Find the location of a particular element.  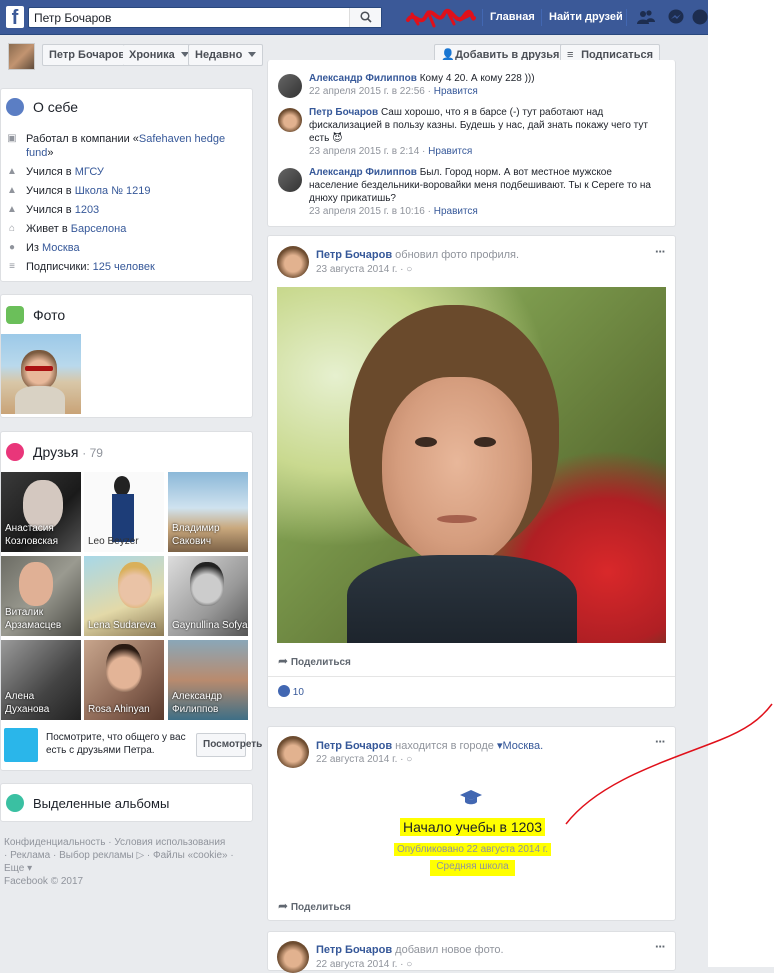

event-type-label: Средняя школа is located at coordinates (472, 868).